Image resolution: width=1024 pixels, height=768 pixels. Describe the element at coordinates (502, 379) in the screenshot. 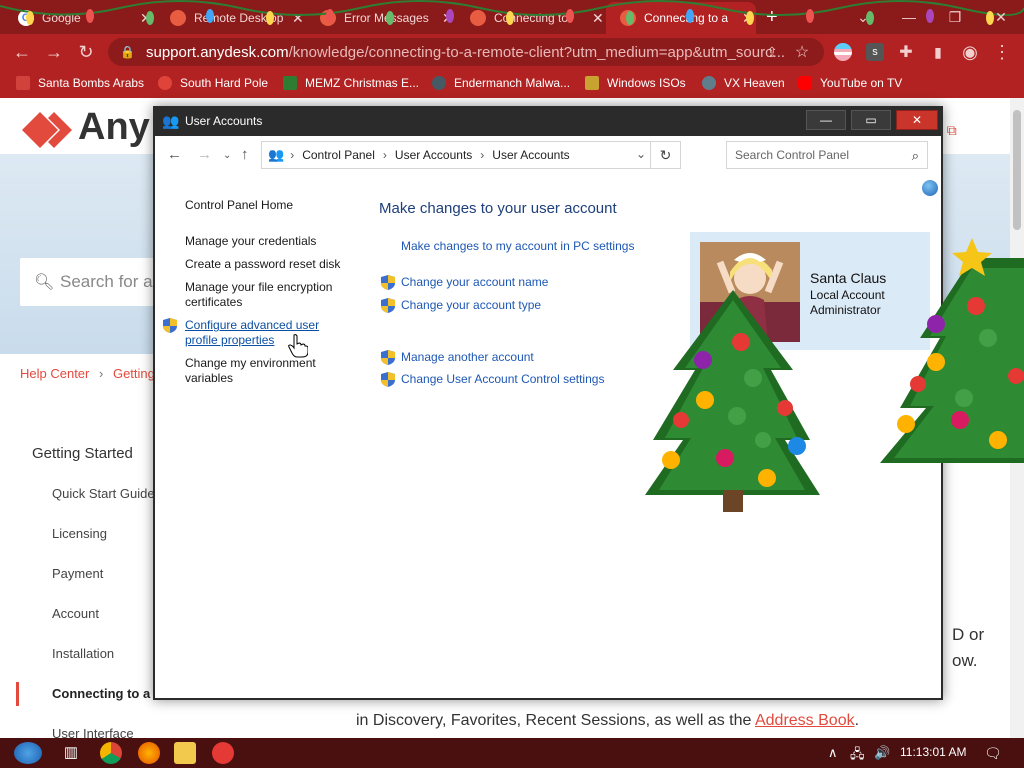

I see `uac-settings-link: Change User Account Control settings` at that location.